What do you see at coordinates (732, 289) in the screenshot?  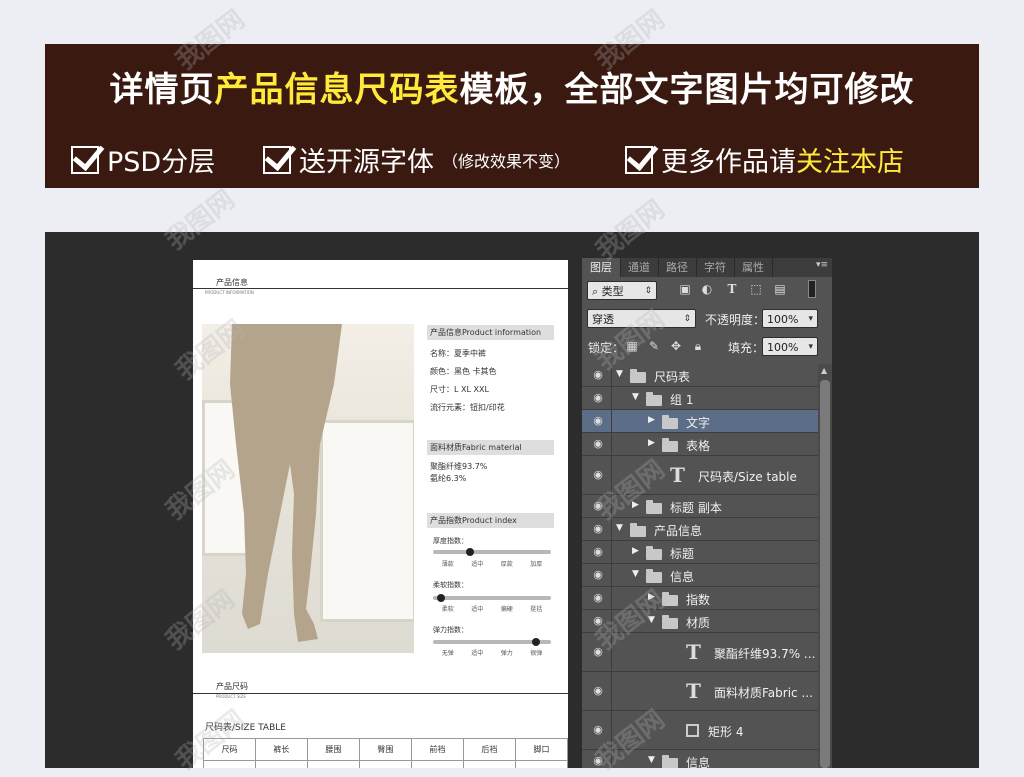 I see `type-filter-icon: T` at bounding box center [732, 289].